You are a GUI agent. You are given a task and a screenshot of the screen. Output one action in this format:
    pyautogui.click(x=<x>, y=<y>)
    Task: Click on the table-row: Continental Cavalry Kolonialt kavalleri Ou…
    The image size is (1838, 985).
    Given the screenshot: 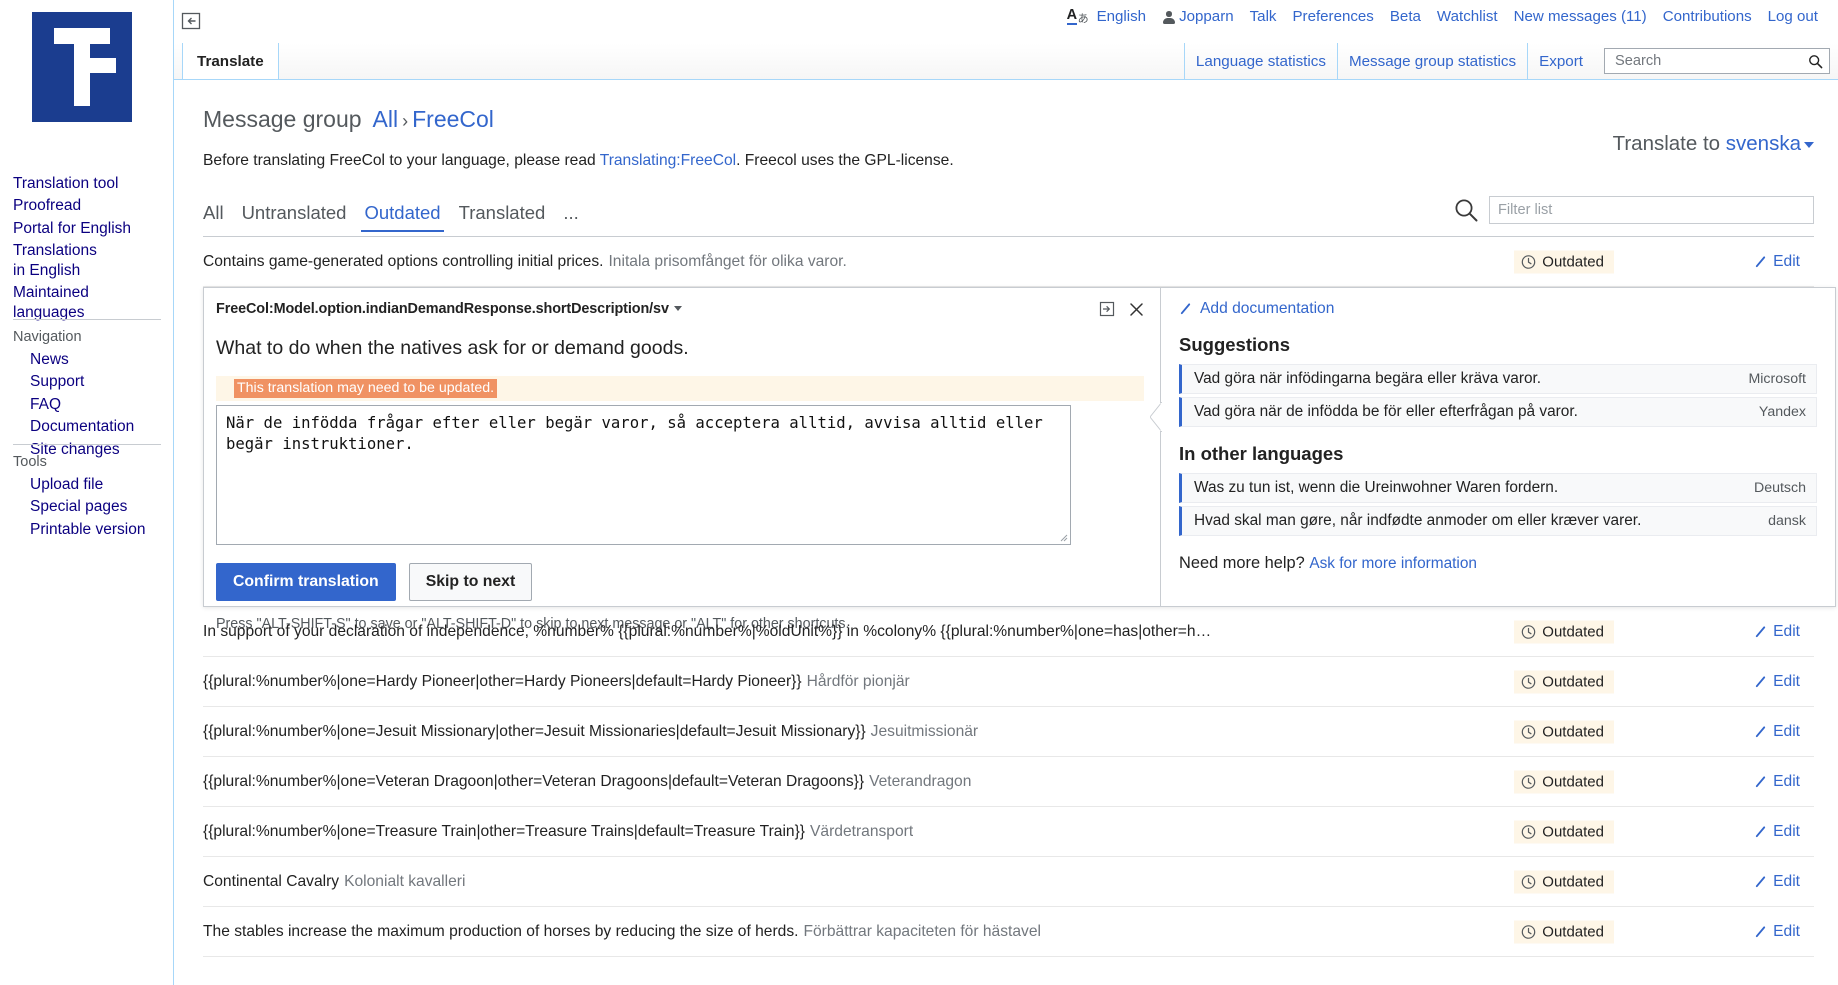 What is the action you would take?
    pyautogui.click(x=1008, y=882)
    